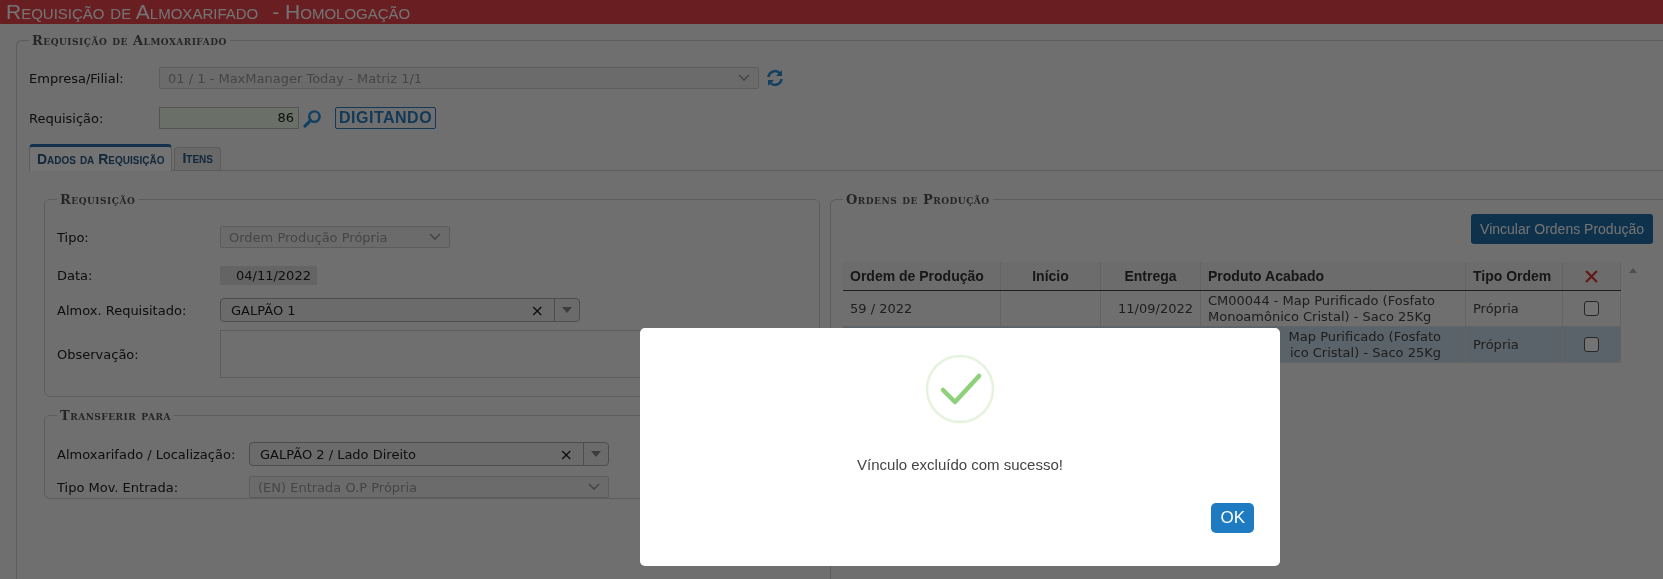  I want to click on table-row: 59 / 2022 11/09/2022 CM00044 - Map Purificado (Fosfato Monoamônico Cristal) - Saco 25Kg Própria, so click(1232, 309).